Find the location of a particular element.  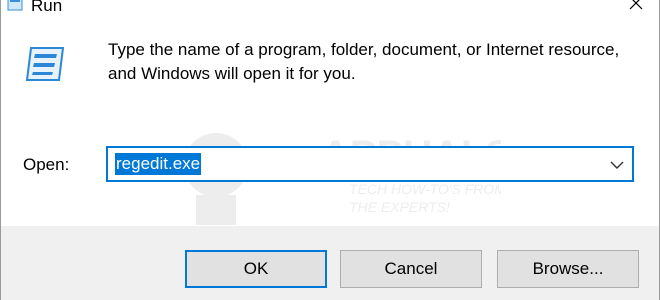

window-title: Run is located at coordinates (47, 7).